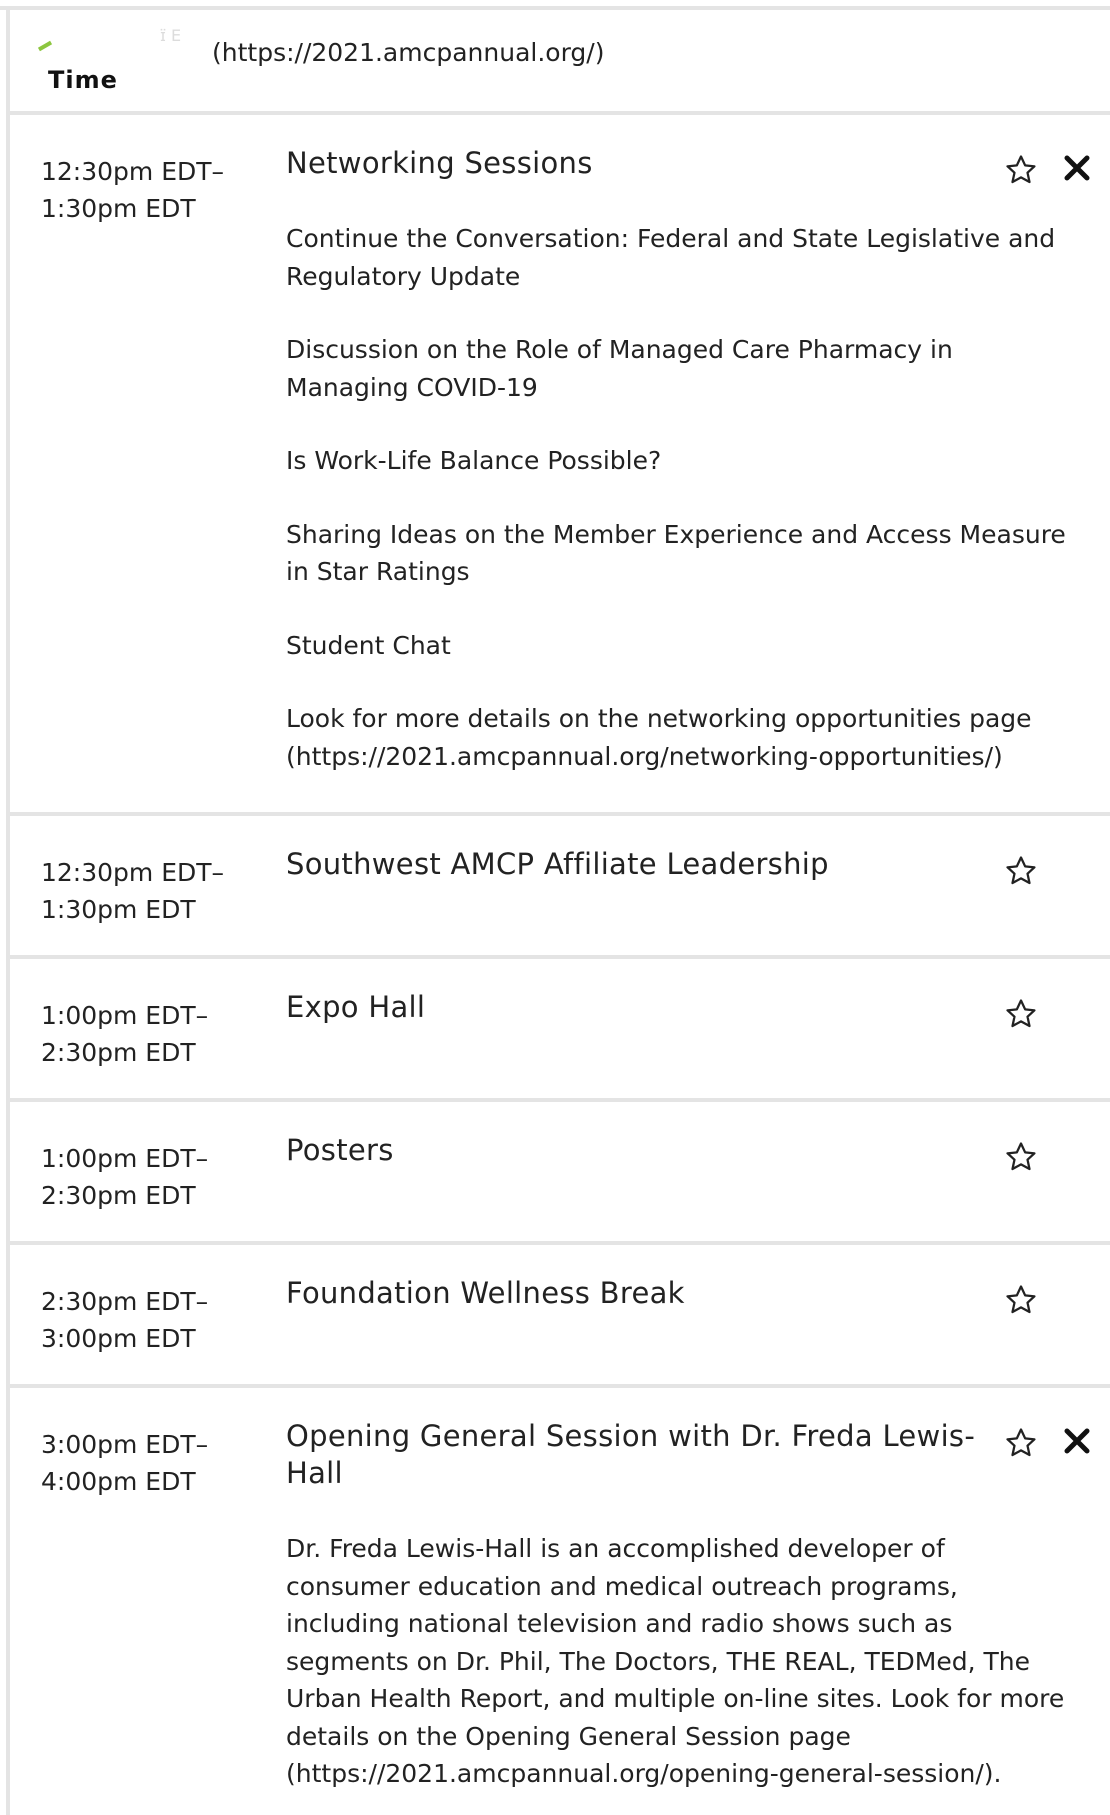 This screenshot has height=1815, width=1110. I want to click on session-time-start: 2:30pm EDT–, so click(125, 1301).